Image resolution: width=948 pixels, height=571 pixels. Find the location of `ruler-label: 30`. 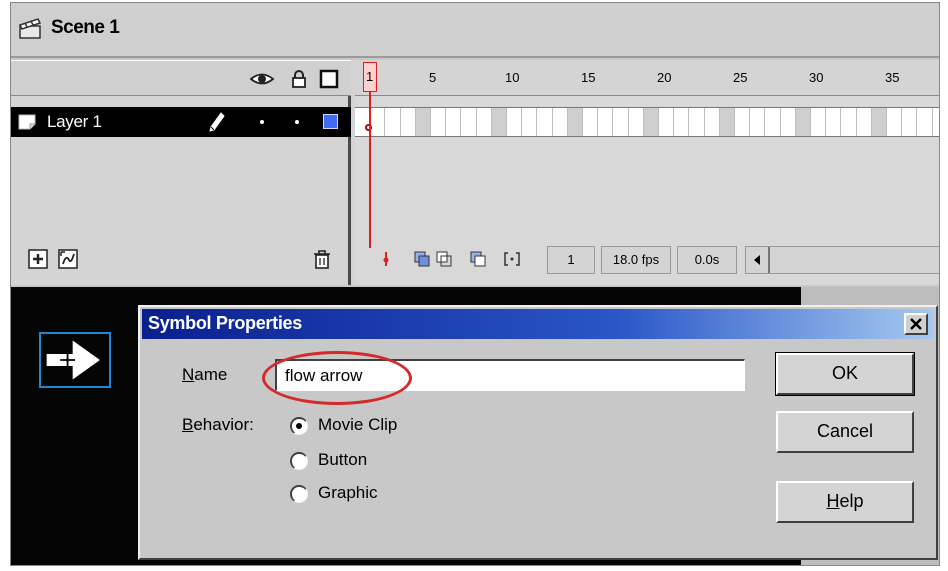

ruler-label: 30 is located at coordinates (816, 77).